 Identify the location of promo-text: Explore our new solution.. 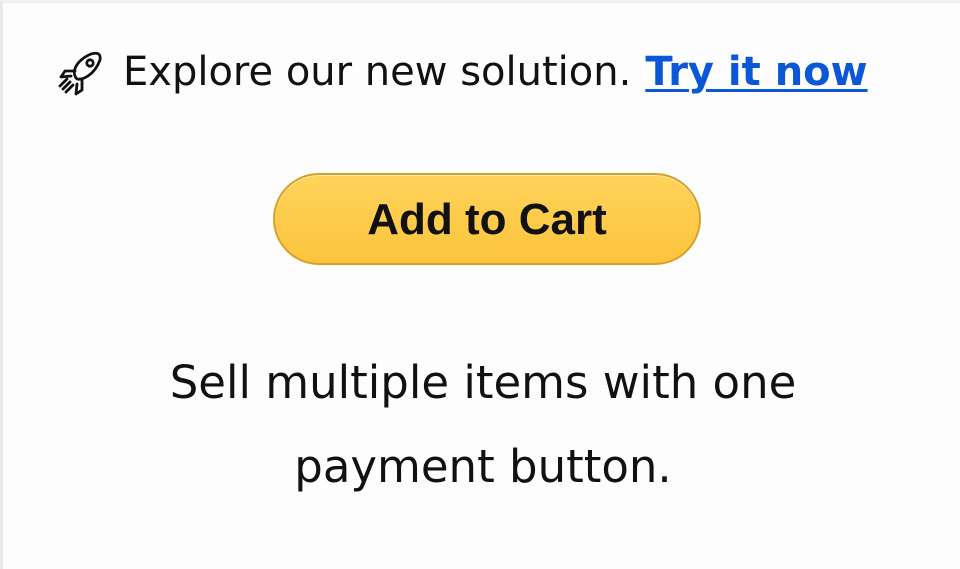
(377, 72).